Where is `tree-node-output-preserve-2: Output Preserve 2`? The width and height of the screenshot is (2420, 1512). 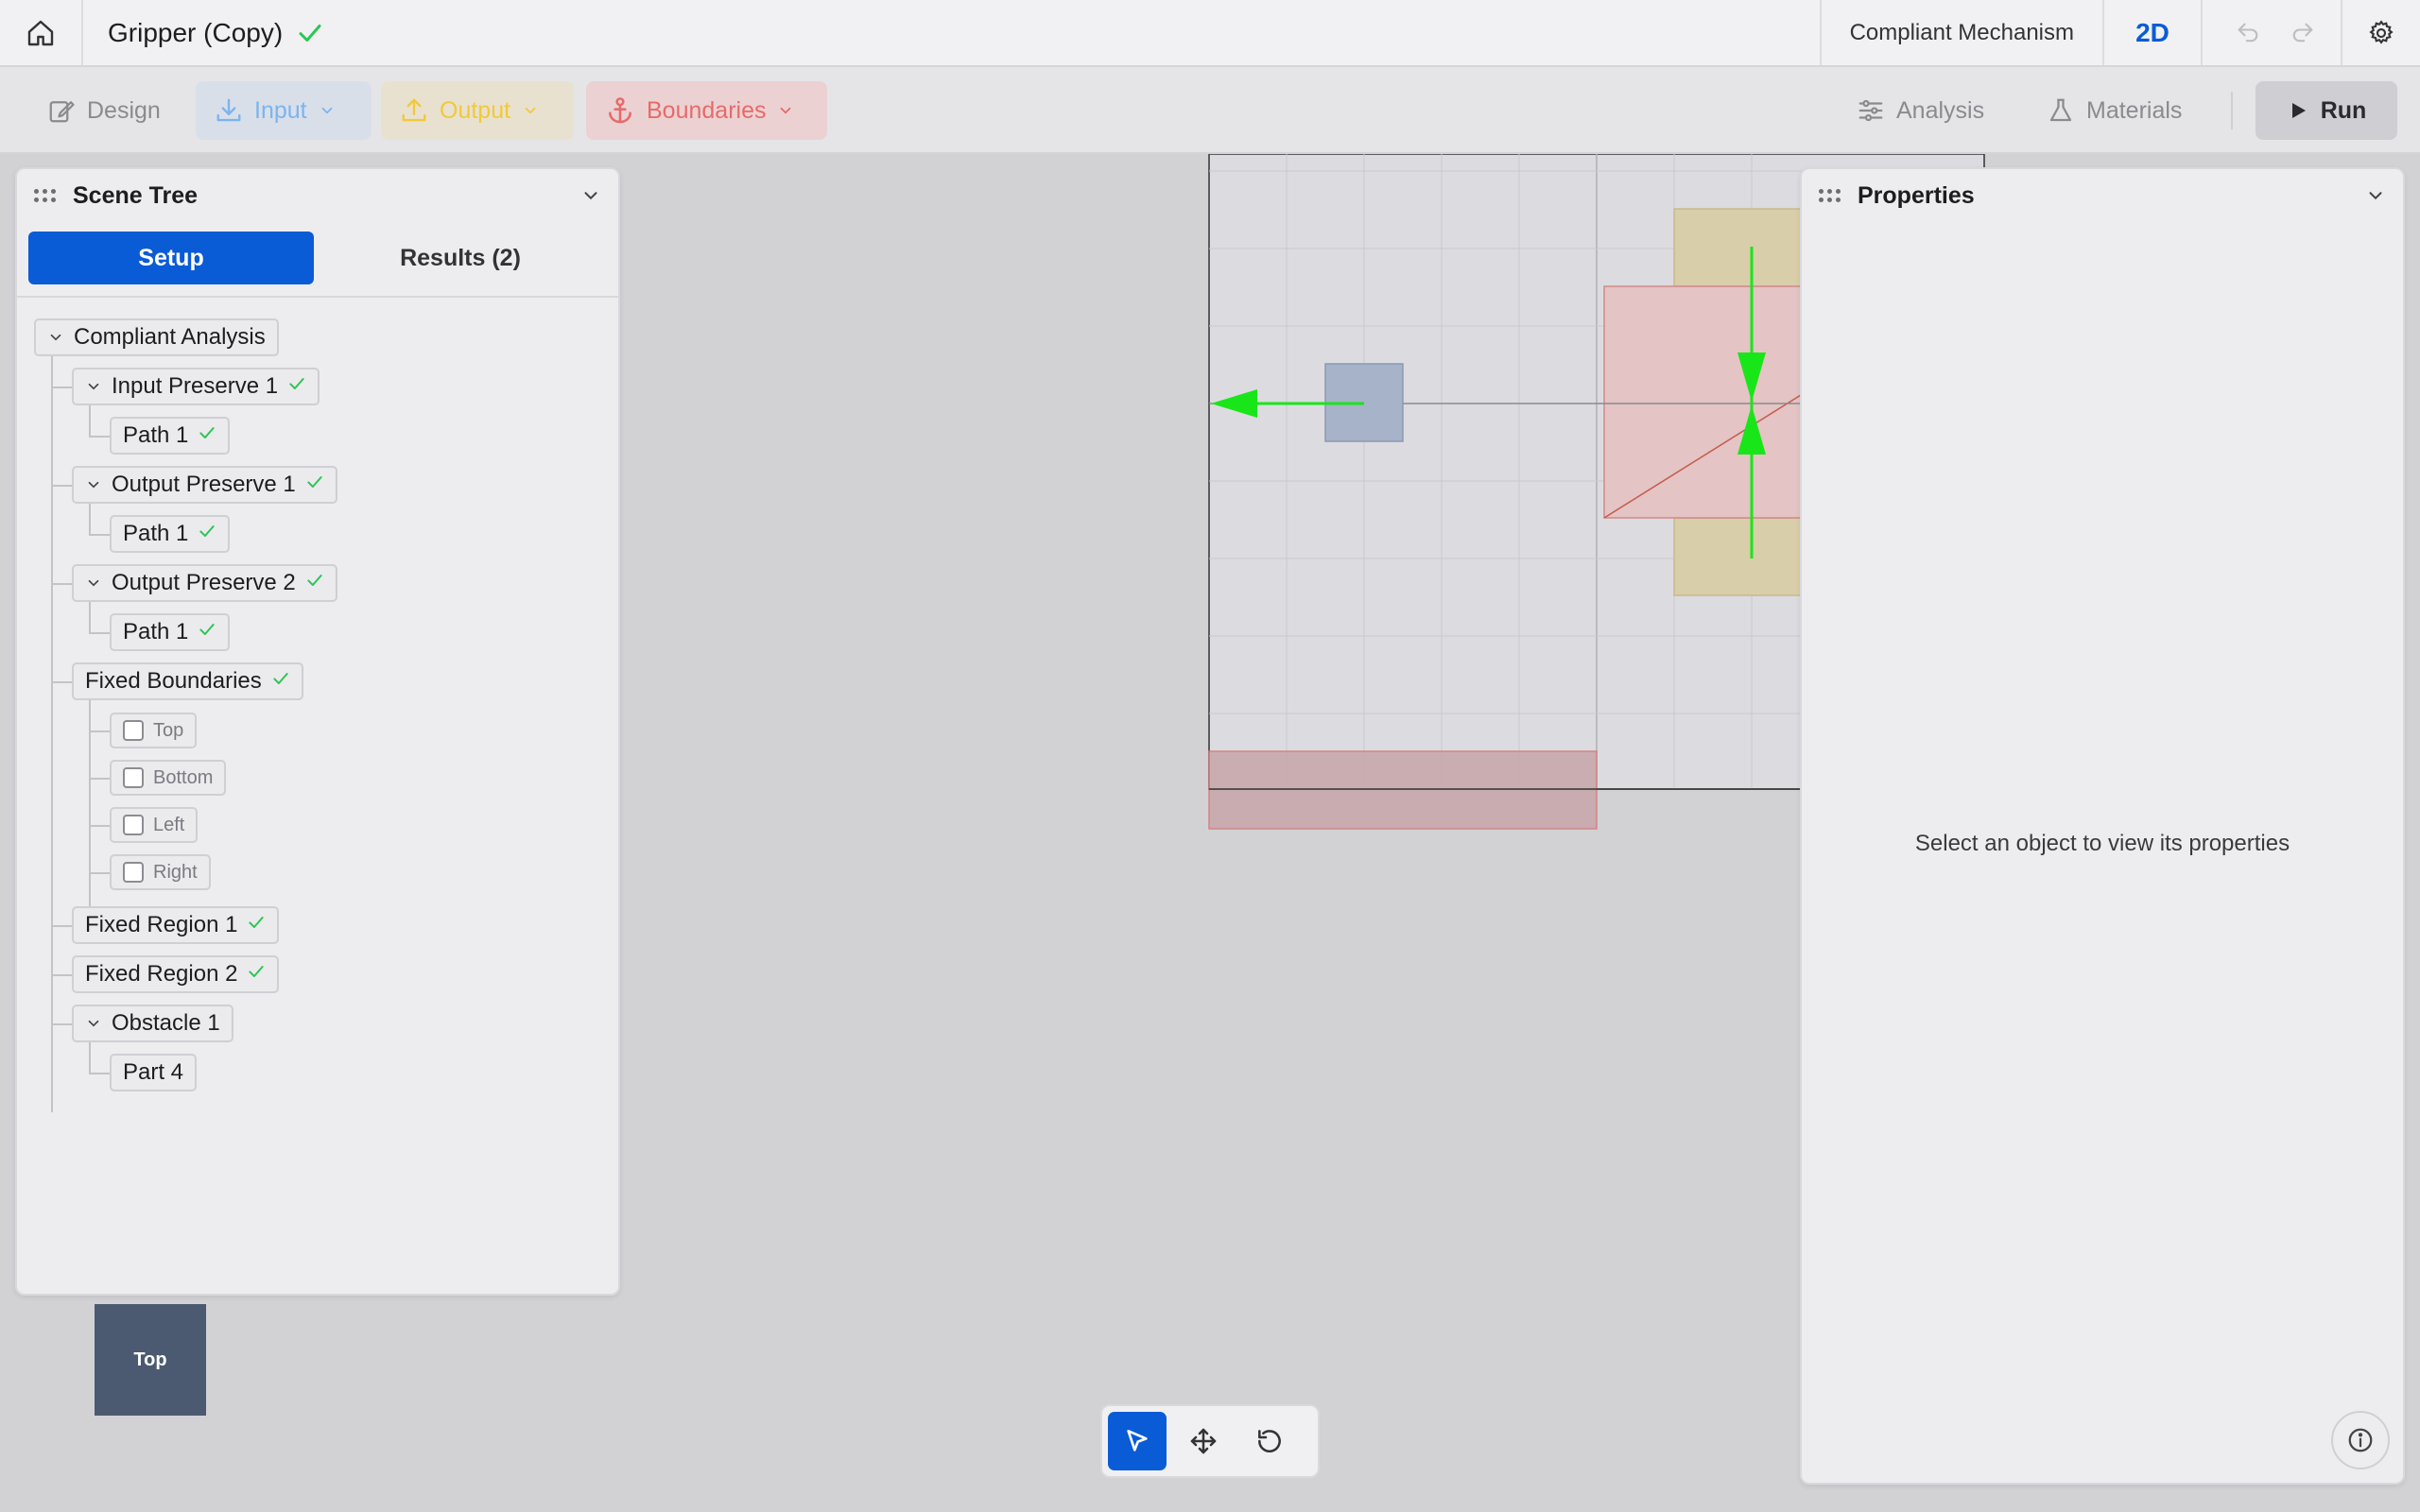 tree-node-output-preserve-2: Output Preserve 2 is located at coordinates (204, 583).